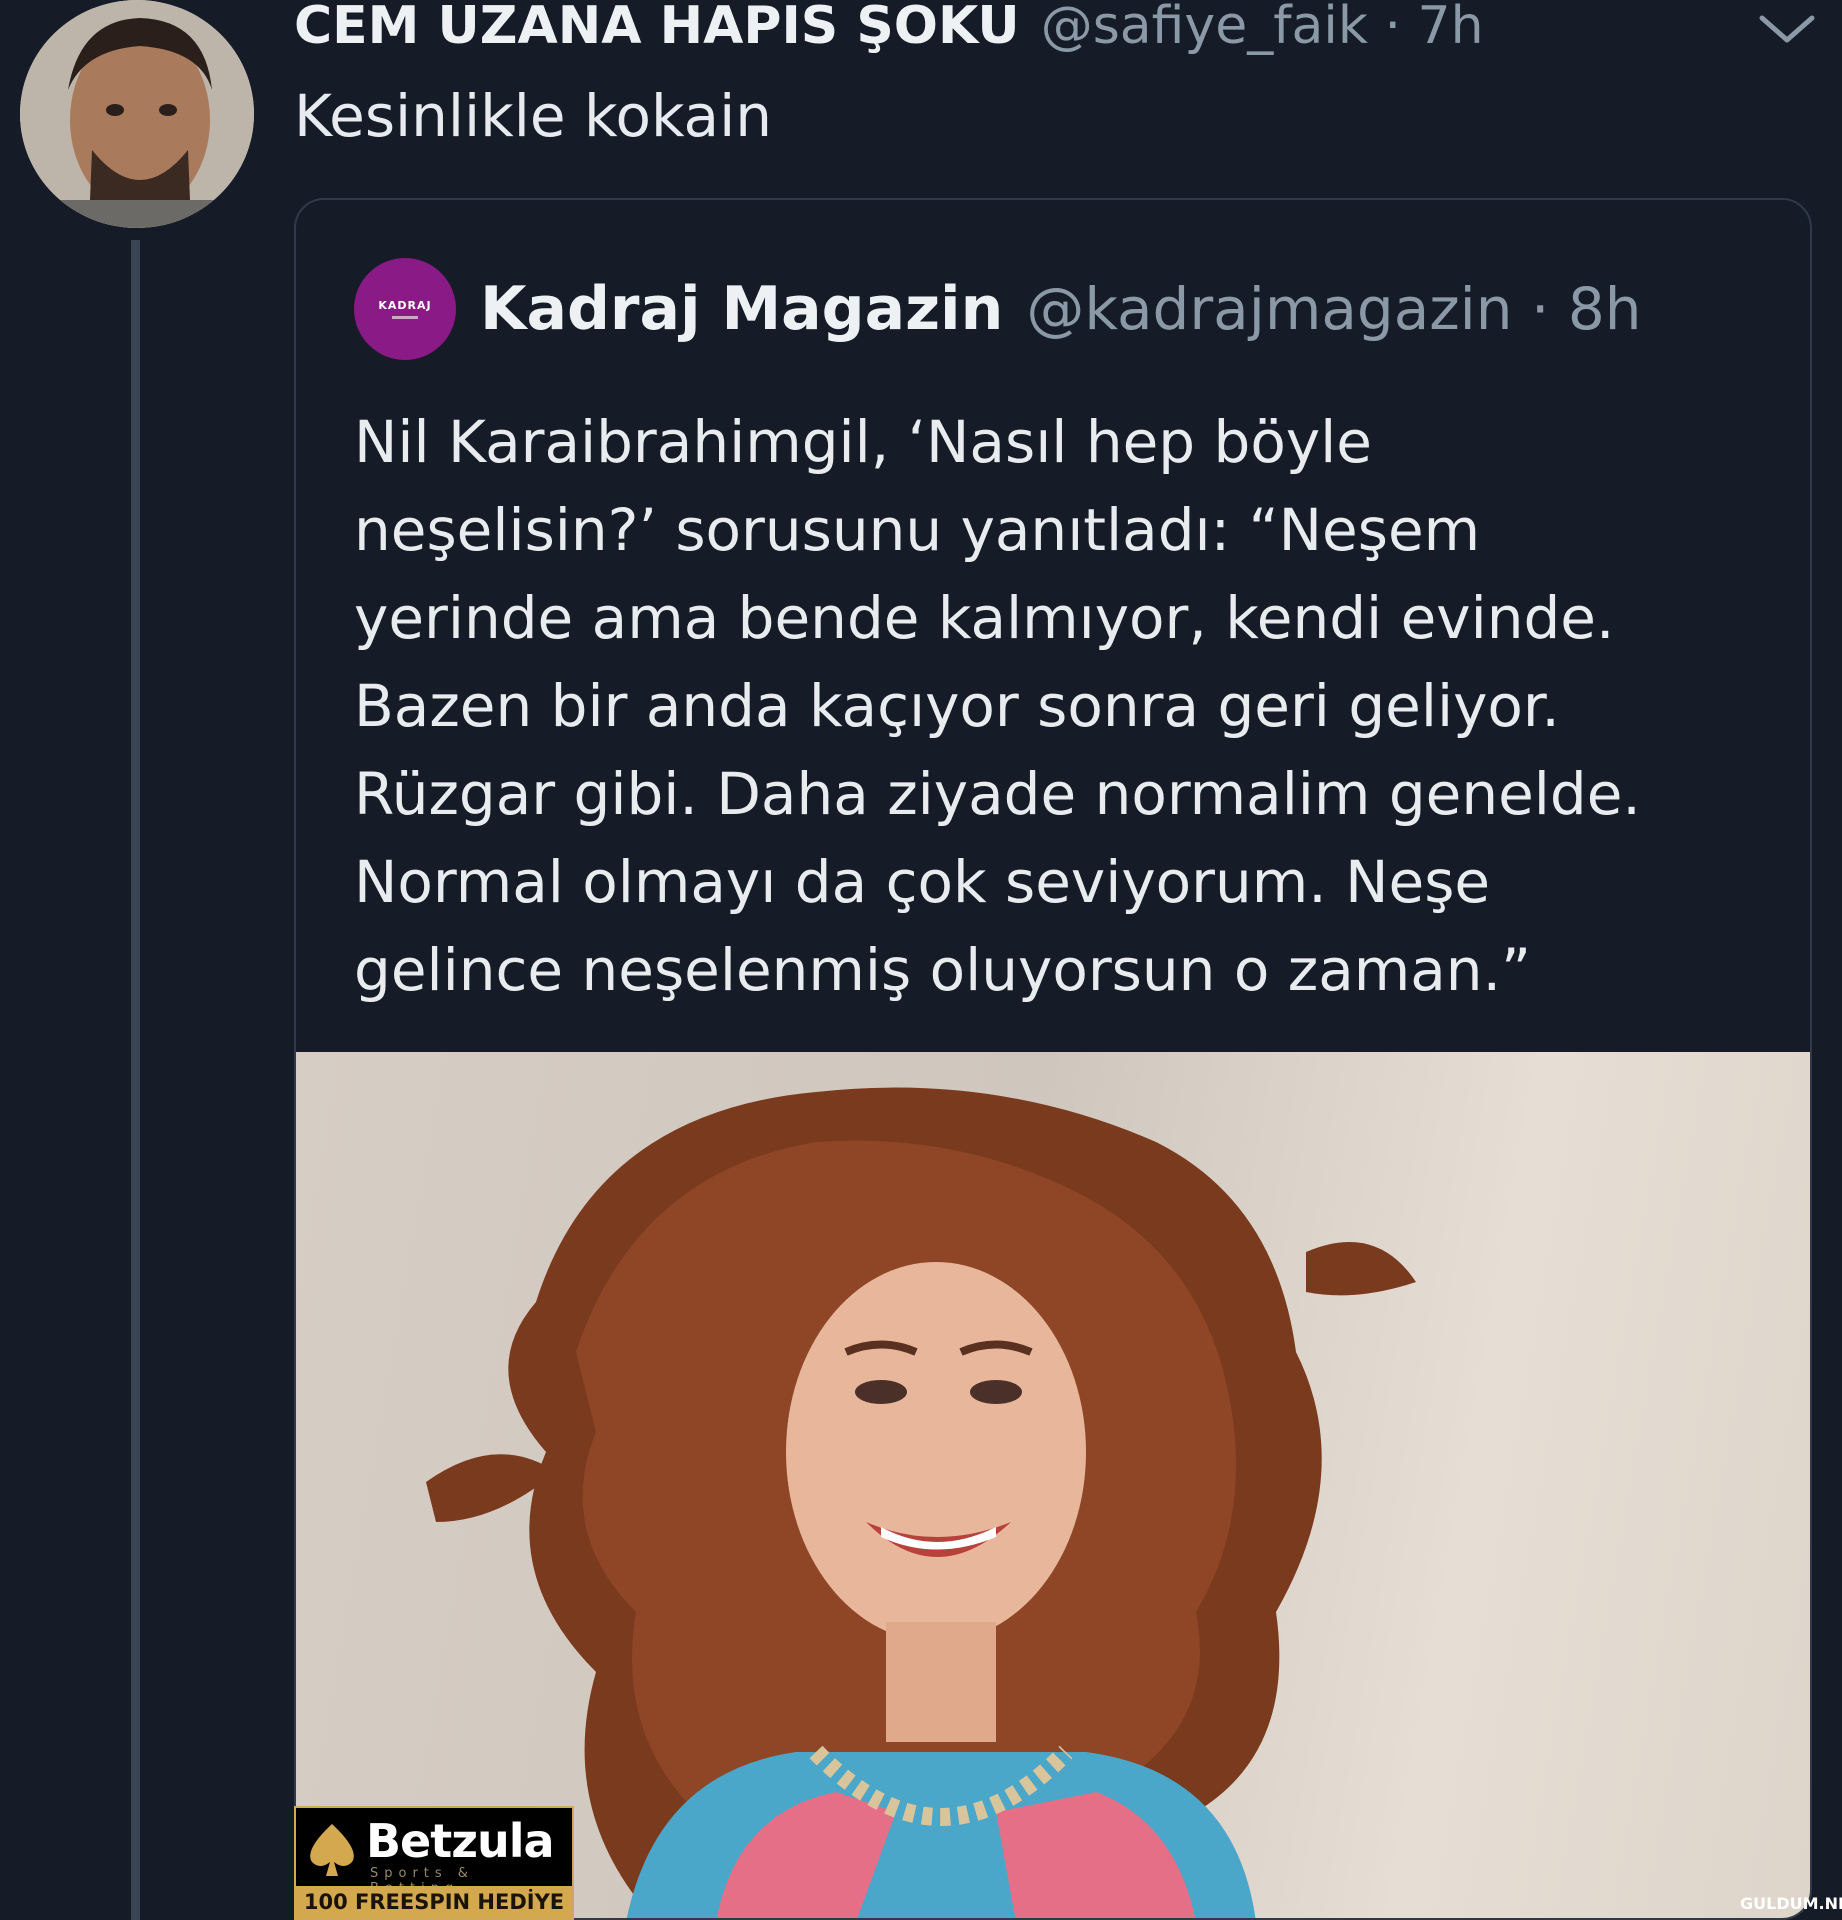 Image resolution: width=1842 pixels, height=1920 pixels. I want to click on quoted-logo-text: KADRAJ, so click(405, 305).